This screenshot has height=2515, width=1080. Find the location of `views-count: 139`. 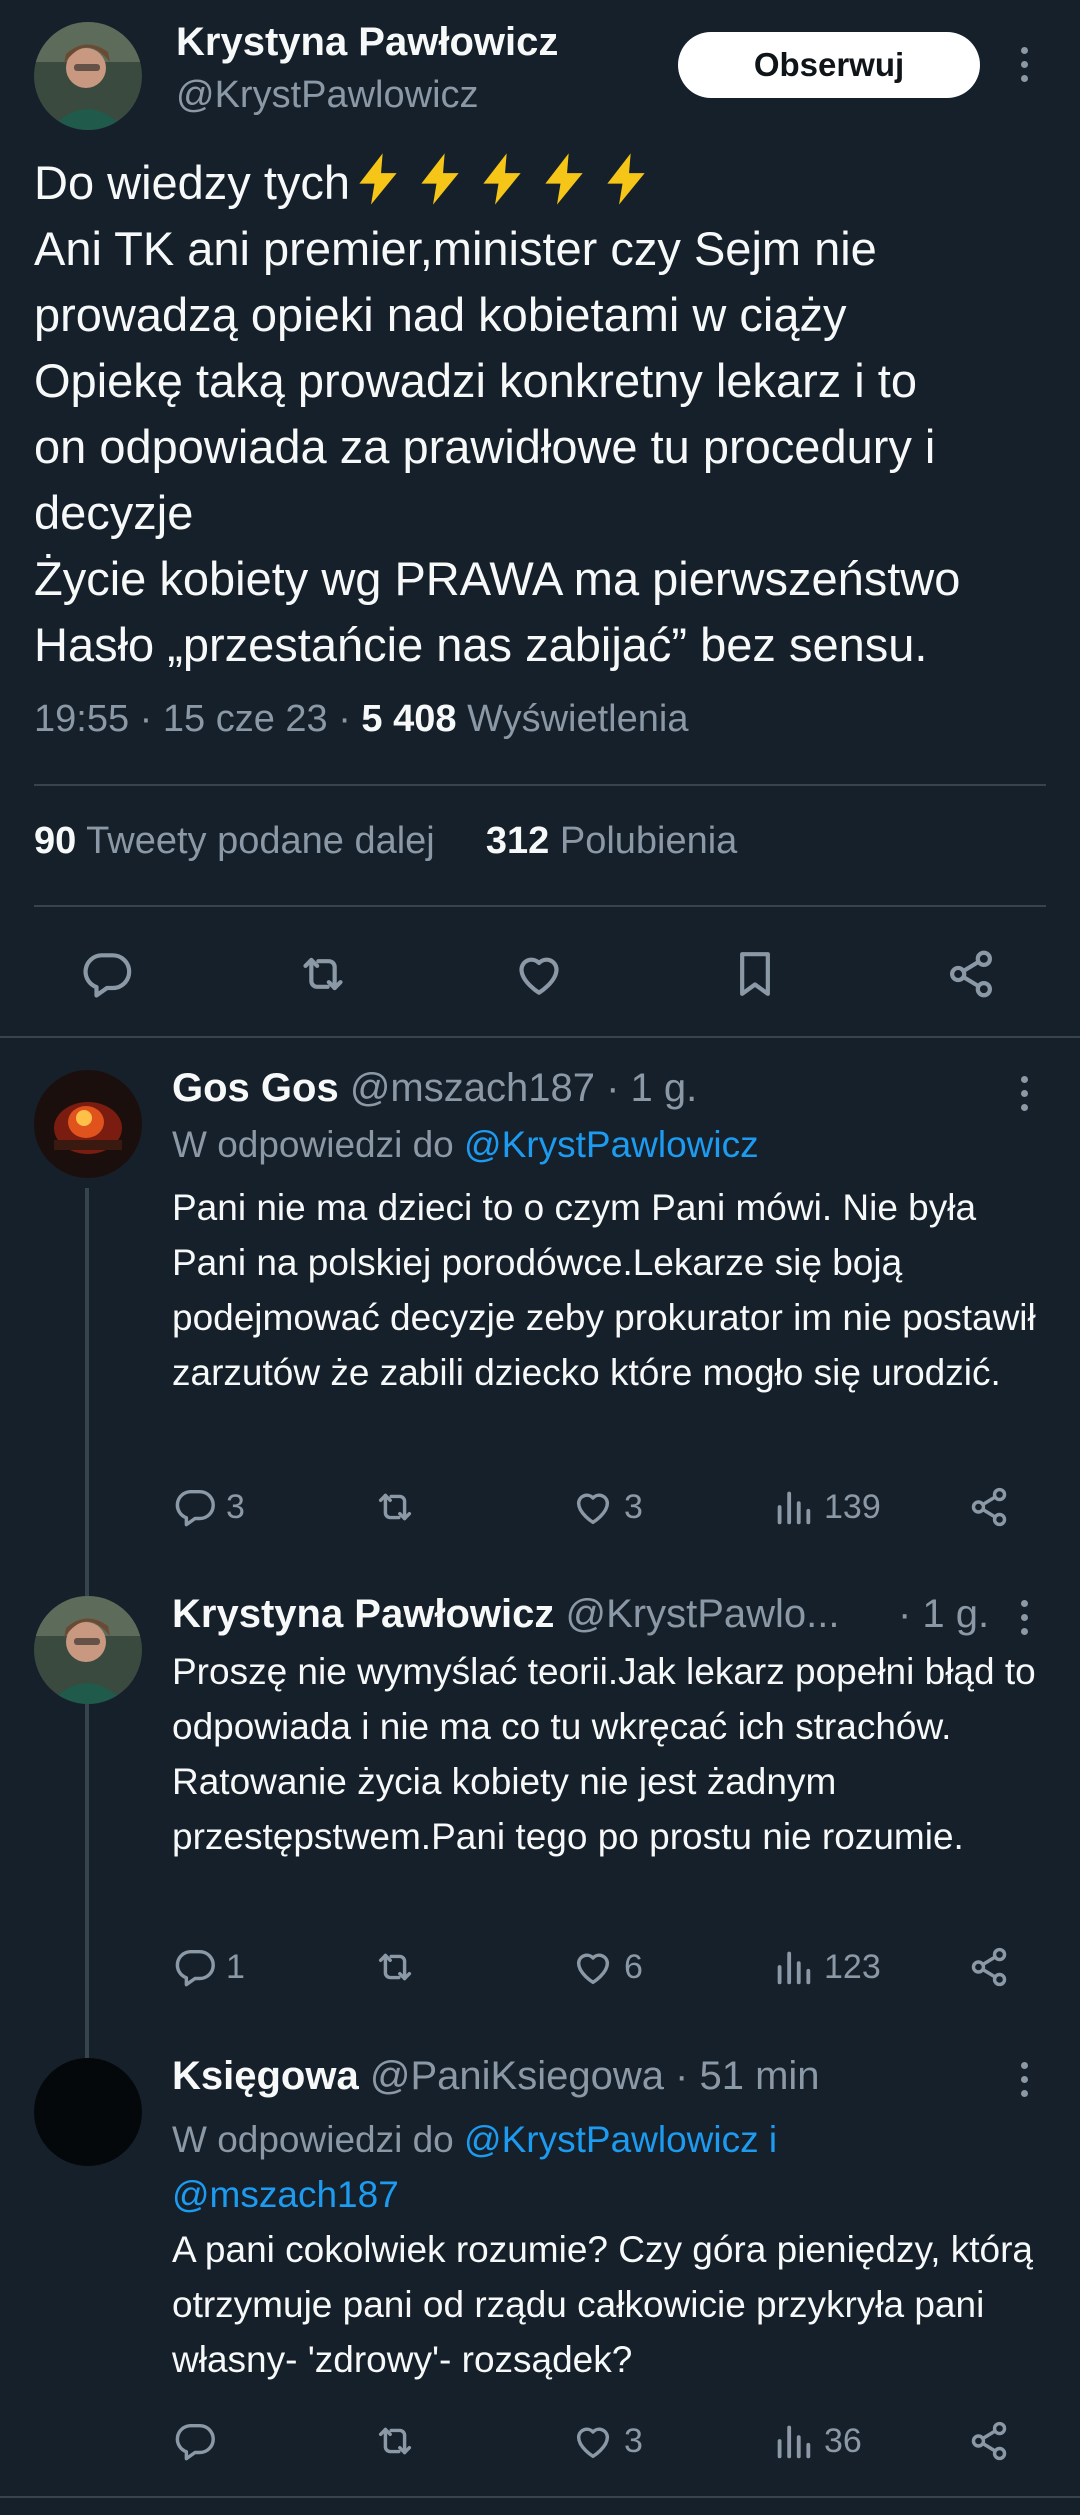

views-count: 139 is located at coordinates (852, 1506).